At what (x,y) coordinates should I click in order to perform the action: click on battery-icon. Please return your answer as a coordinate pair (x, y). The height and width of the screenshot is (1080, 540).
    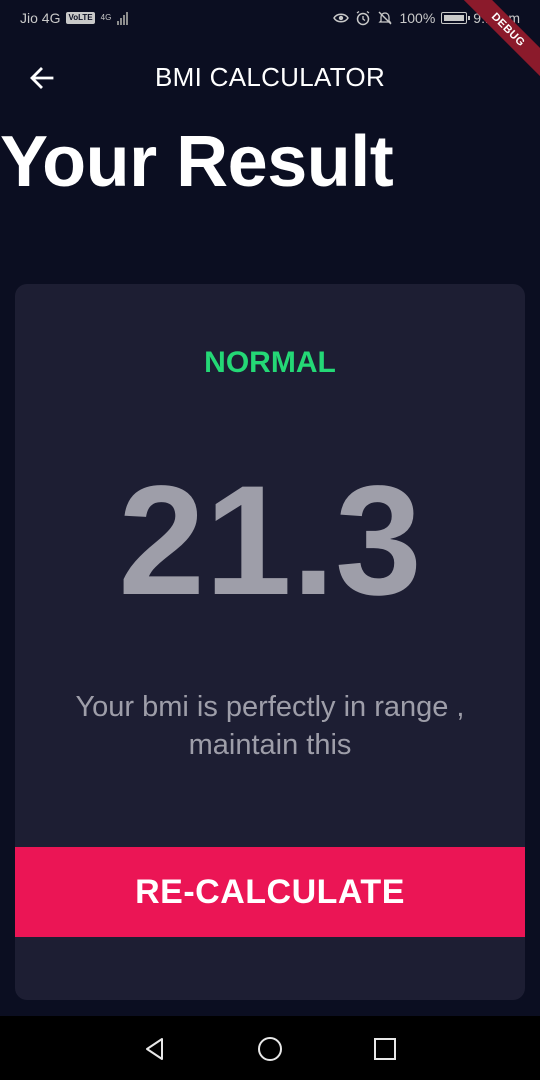
    Looking at the image, I should click on (456, 18).